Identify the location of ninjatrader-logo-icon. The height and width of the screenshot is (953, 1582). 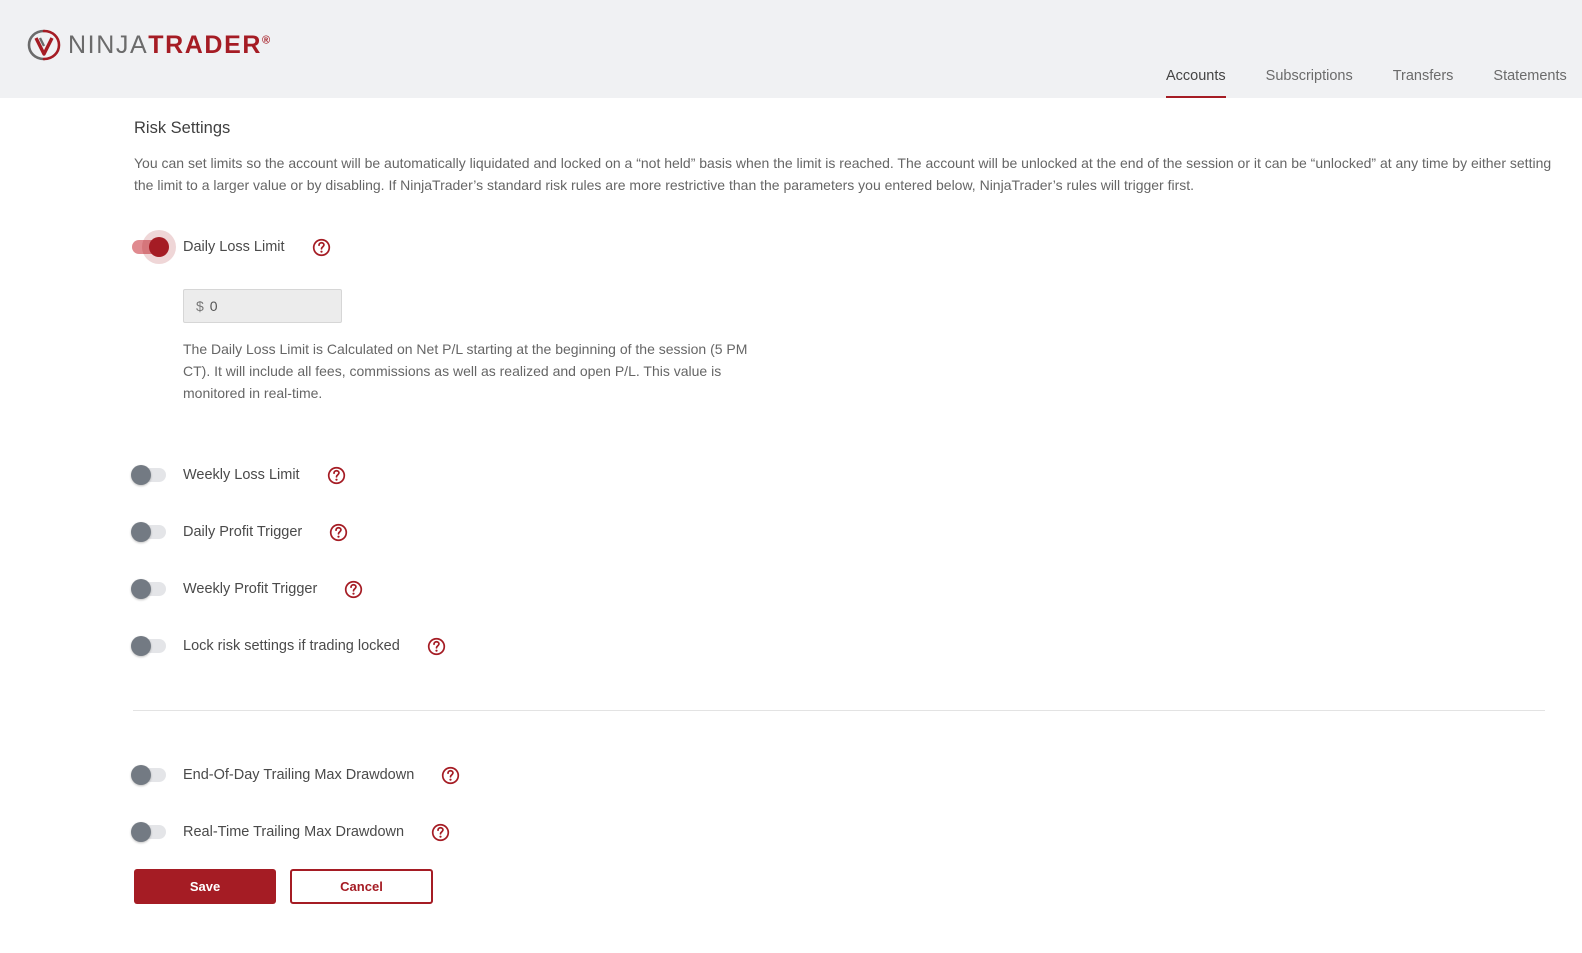
(44, 45).